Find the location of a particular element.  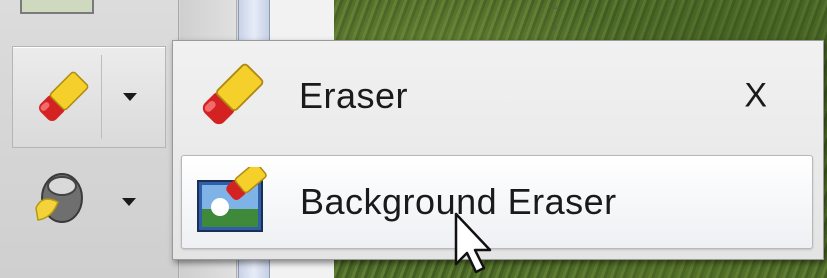

split-divider is located at coordinates (101, 97).